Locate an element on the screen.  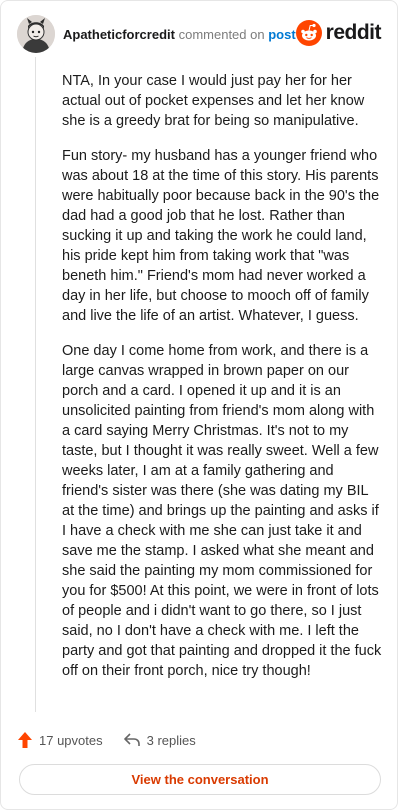
upvote-count: 17 upvotes is located at coordinates (71, 740).